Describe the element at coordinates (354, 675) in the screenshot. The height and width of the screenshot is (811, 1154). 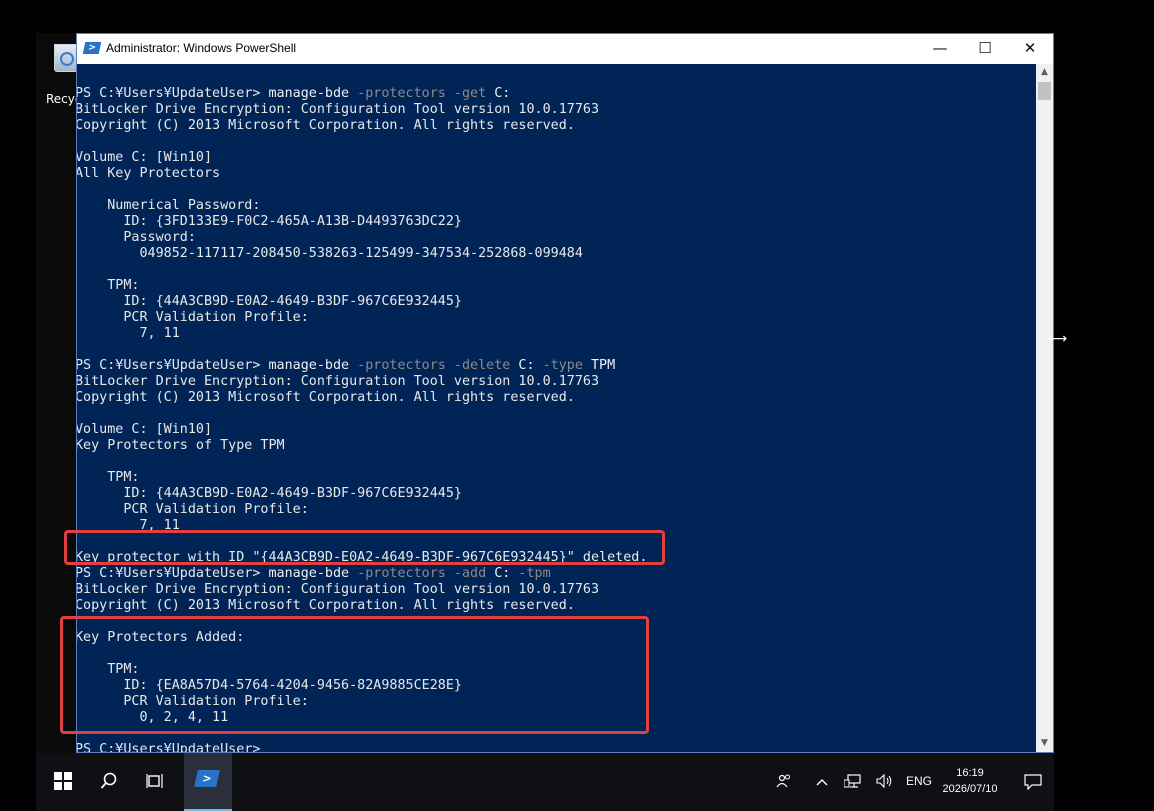
I see `highlight-added` at that location.